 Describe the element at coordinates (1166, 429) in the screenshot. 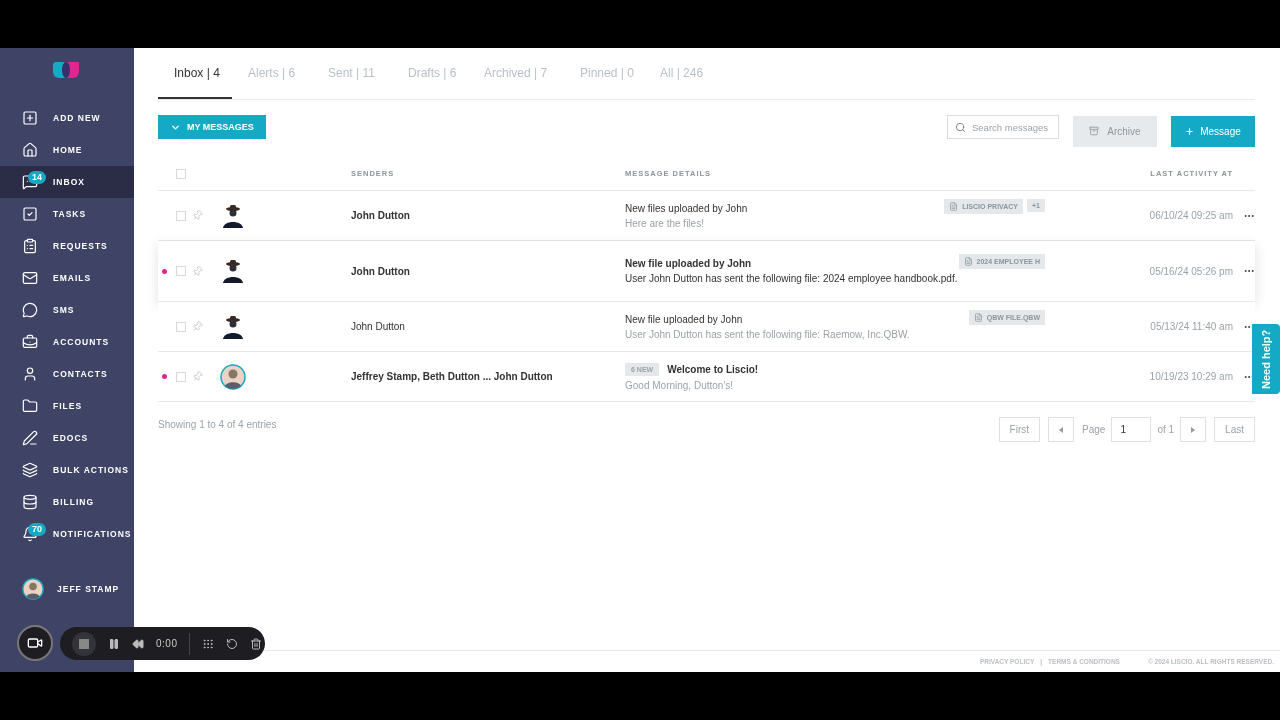

I see `page-total: of 1` at that location.